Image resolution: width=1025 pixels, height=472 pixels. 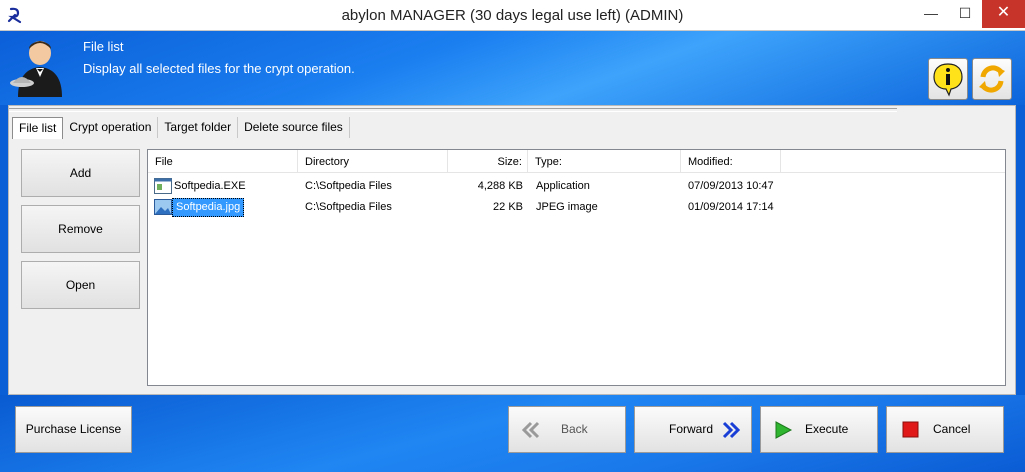 I want to click on play-icon, so click(x=784, y=430).